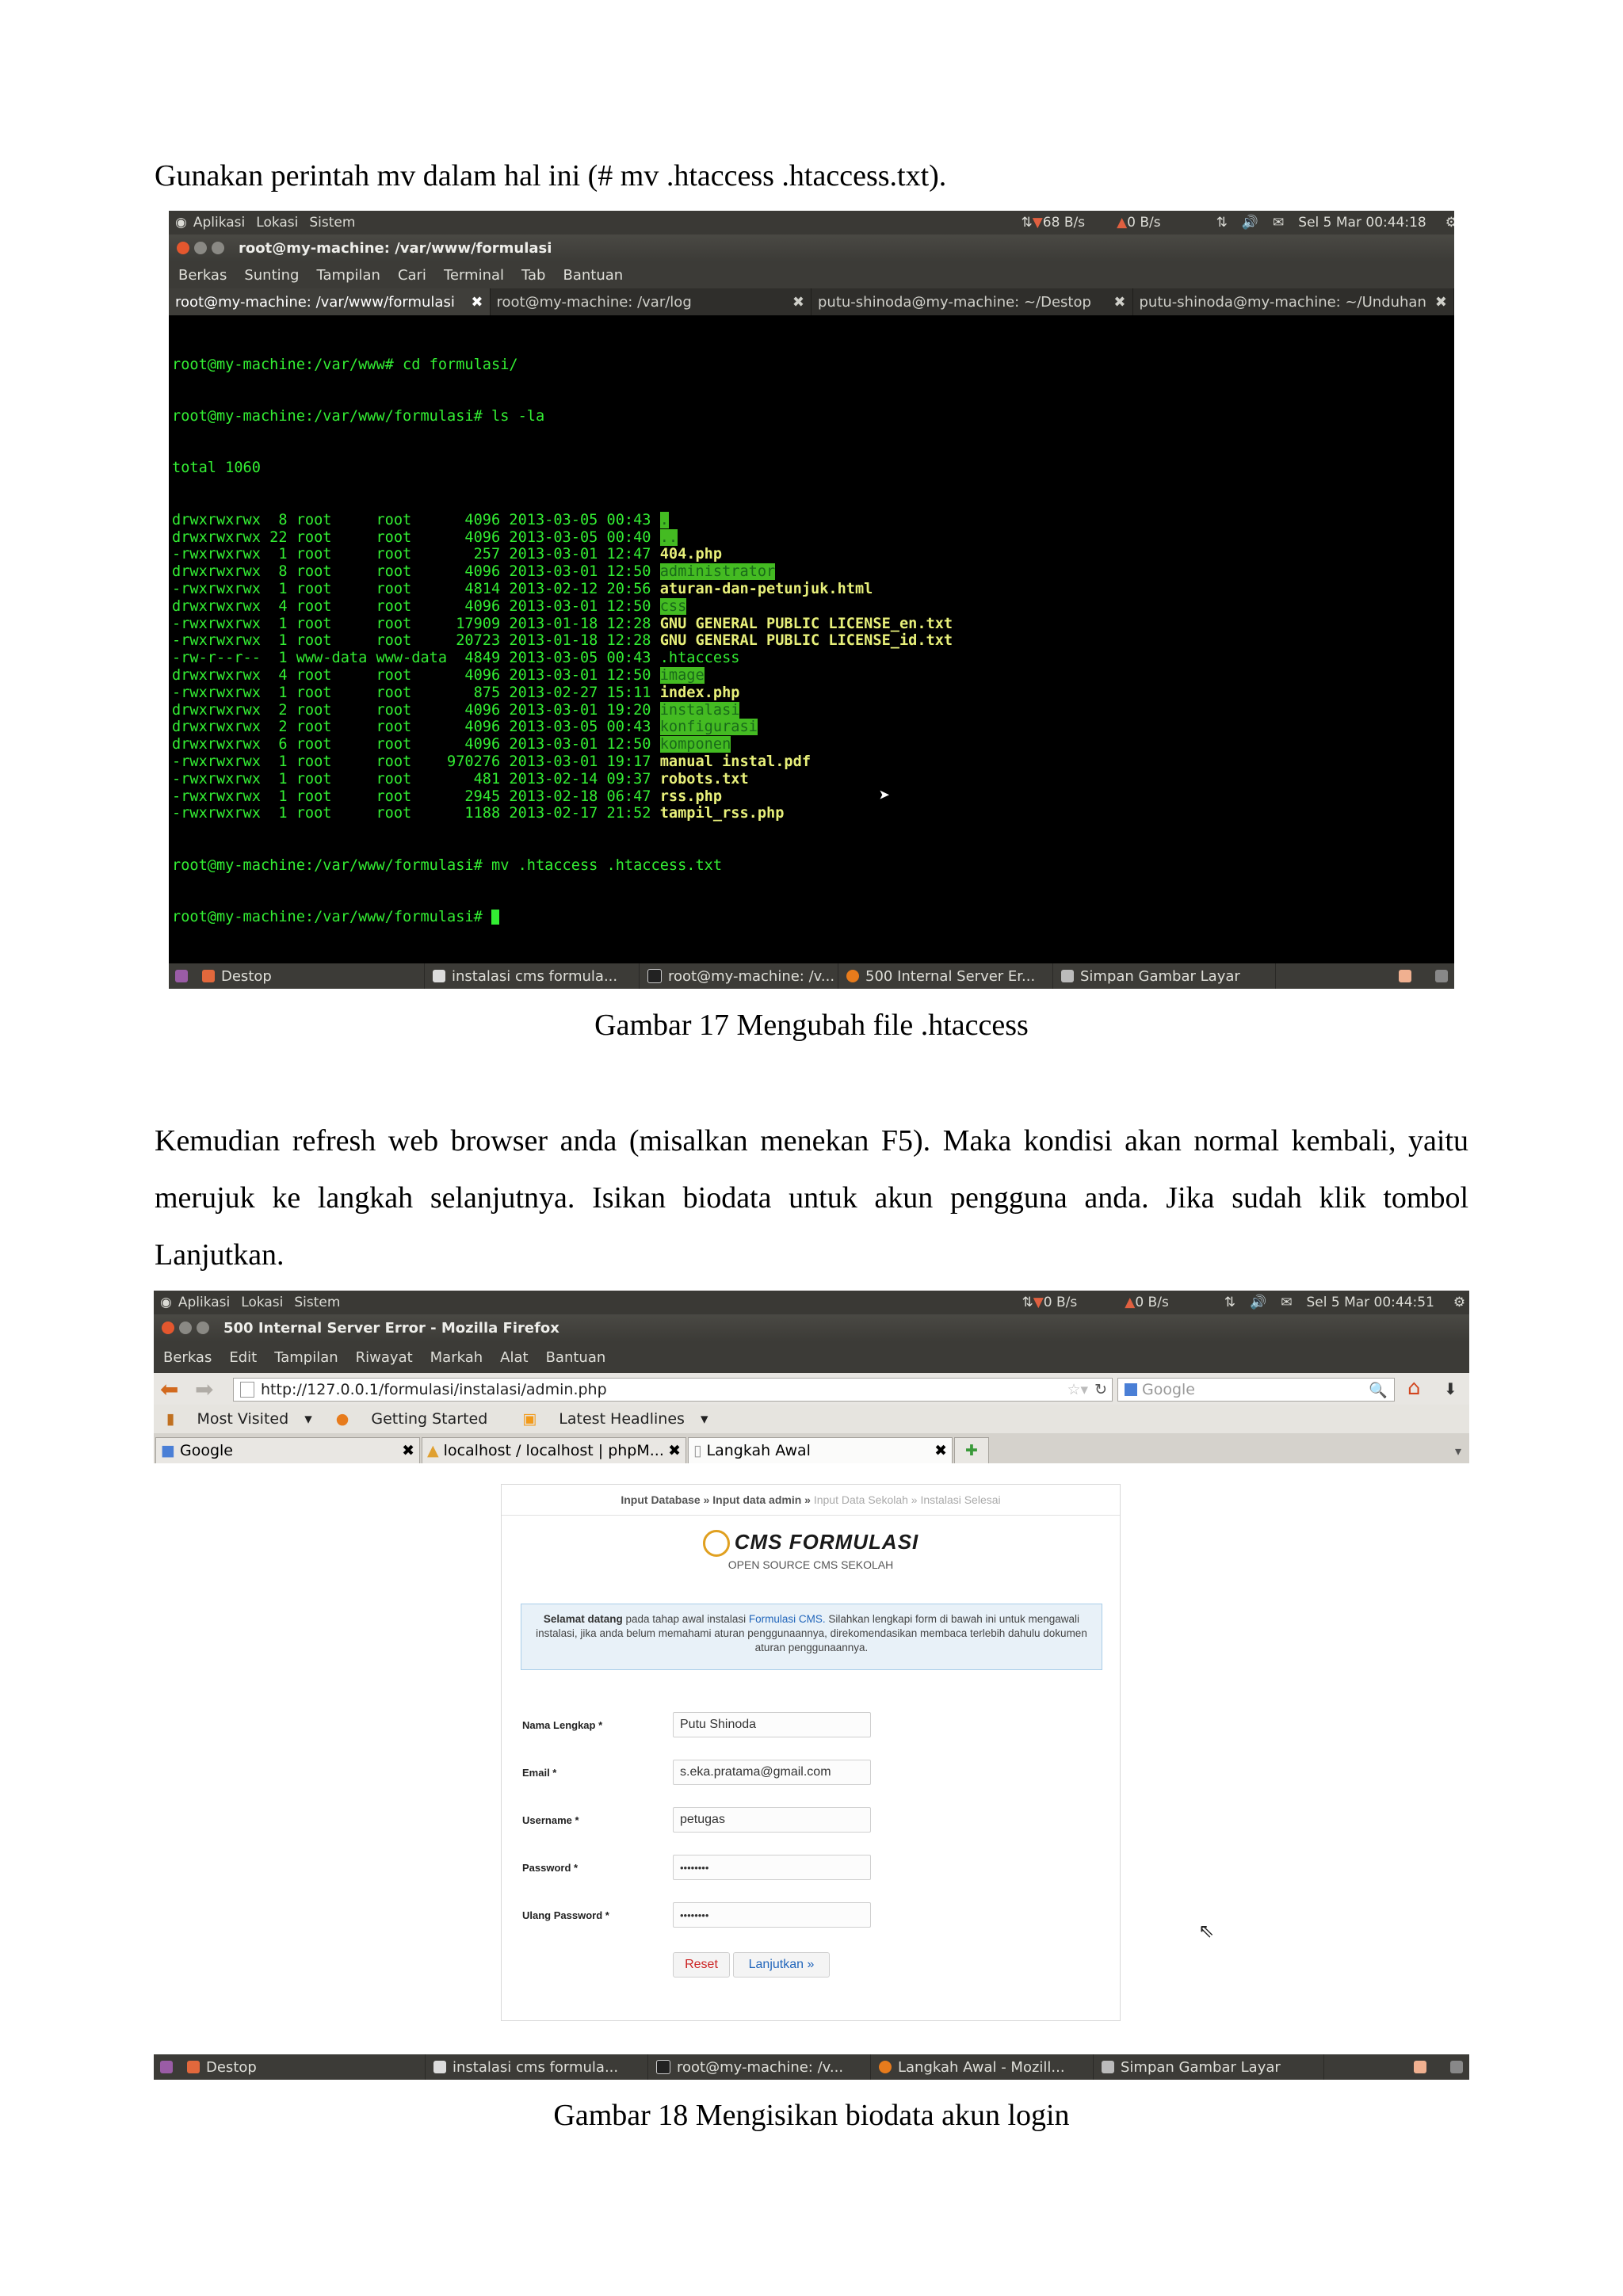  What do you see at coordinates (701, 1965) in the screenshot?
I see `reset-button: Reset` at bounding box center [701, 1965].